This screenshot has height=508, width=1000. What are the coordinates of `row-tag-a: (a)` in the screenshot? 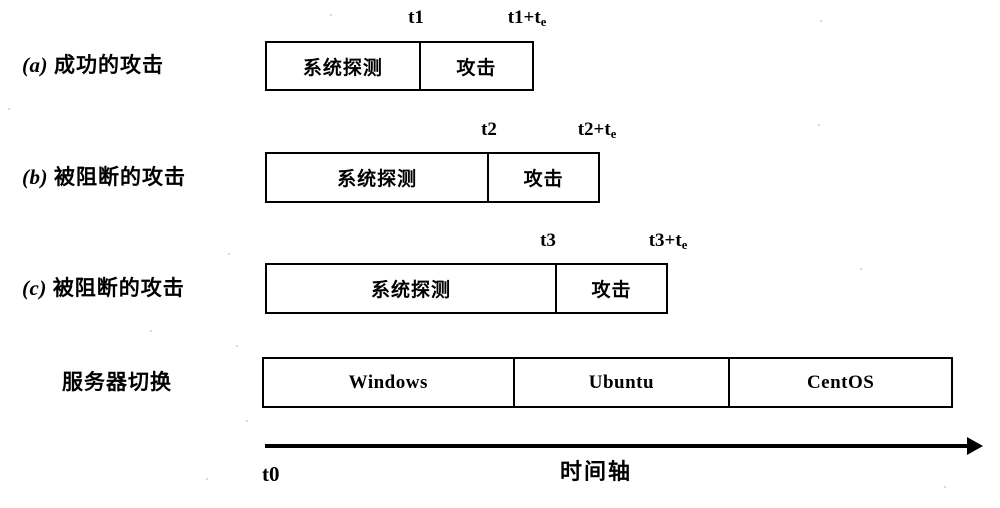 It's located at (35, 65).